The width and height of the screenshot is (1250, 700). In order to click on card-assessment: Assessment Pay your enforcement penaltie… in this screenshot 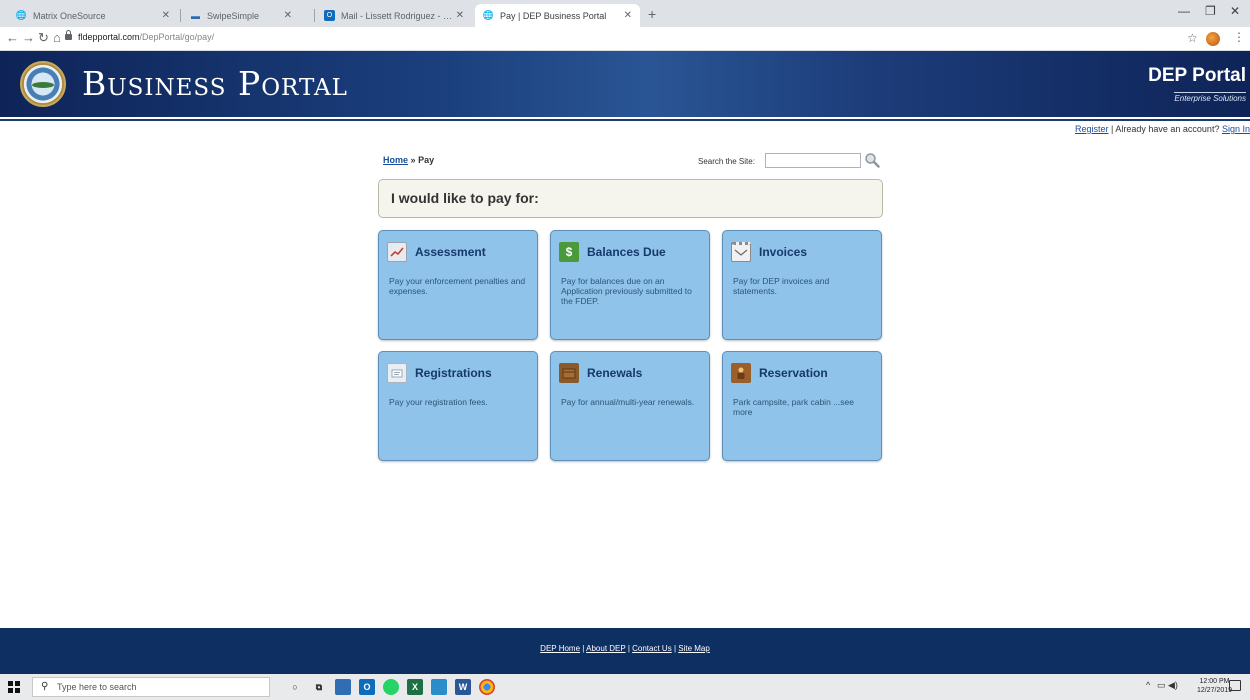, I will do `click(458, 285)`.